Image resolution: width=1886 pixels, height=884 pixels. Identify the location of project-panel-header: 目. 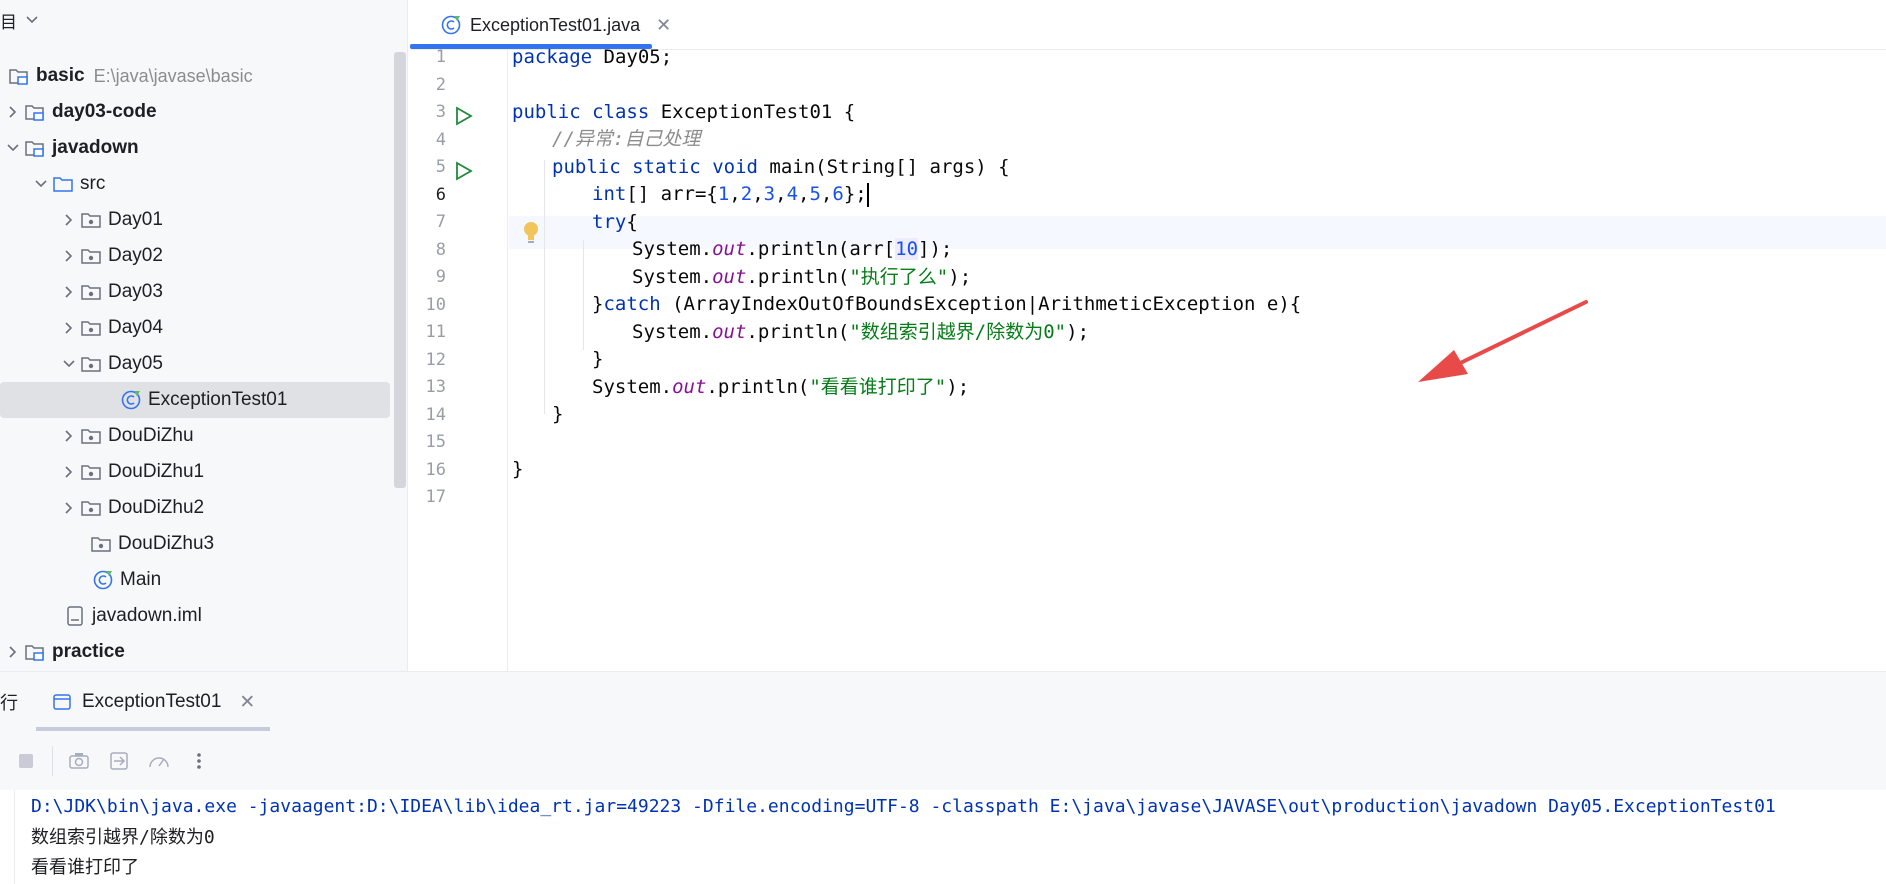
(203, 20).